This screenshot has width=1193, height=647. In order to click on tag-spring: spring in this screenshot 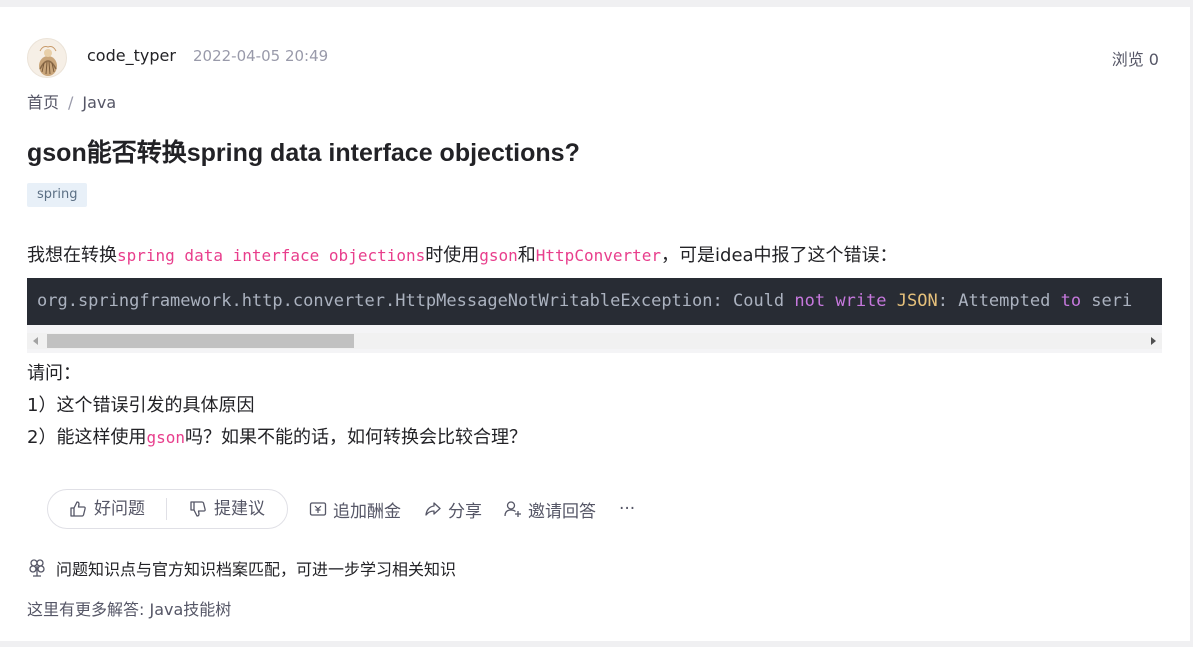, I will do `click(57, 195)`.